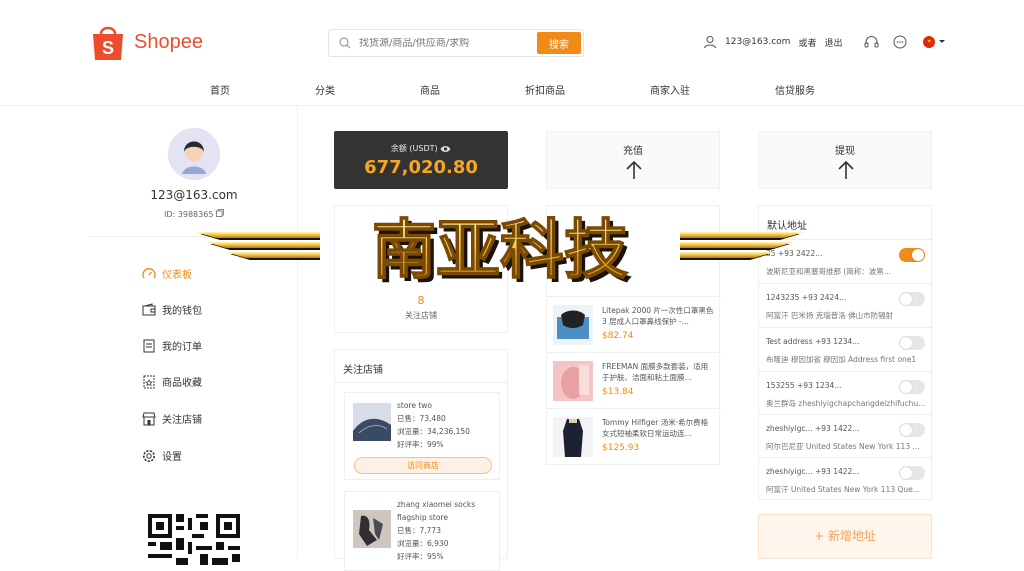 The image size is (1024, 571). What do you see at coordinates (942, 42) in the screenshot?
I see `chevron-down-icon` at bounding box center [942, 42].